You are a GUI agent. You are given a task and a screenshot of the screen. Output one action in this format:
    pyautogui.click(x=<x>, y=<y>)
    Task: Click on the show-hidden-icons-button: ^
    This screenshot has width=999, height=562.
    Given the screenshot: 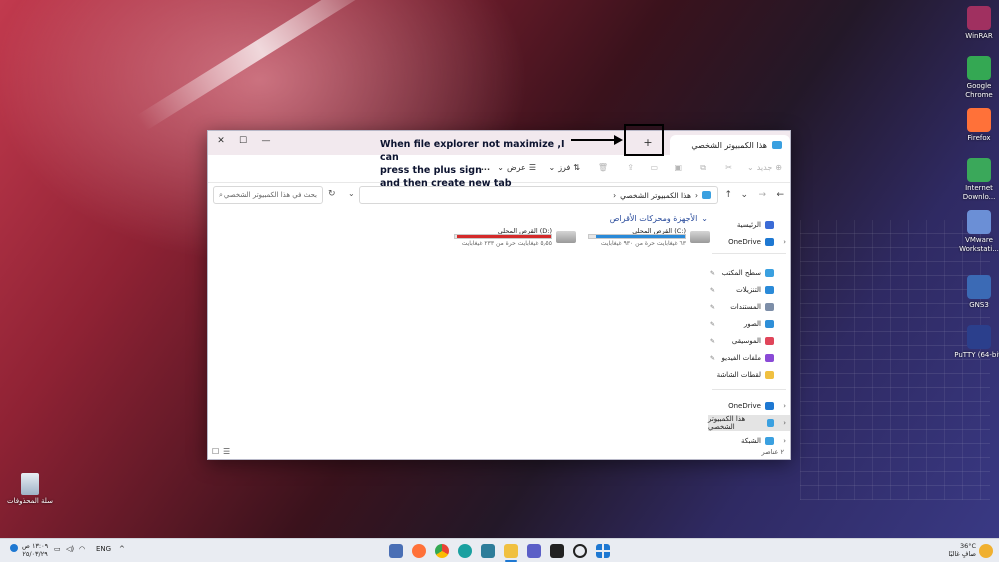 What is the action you would take?
    pyautogui.click(x=122, y=549)
    